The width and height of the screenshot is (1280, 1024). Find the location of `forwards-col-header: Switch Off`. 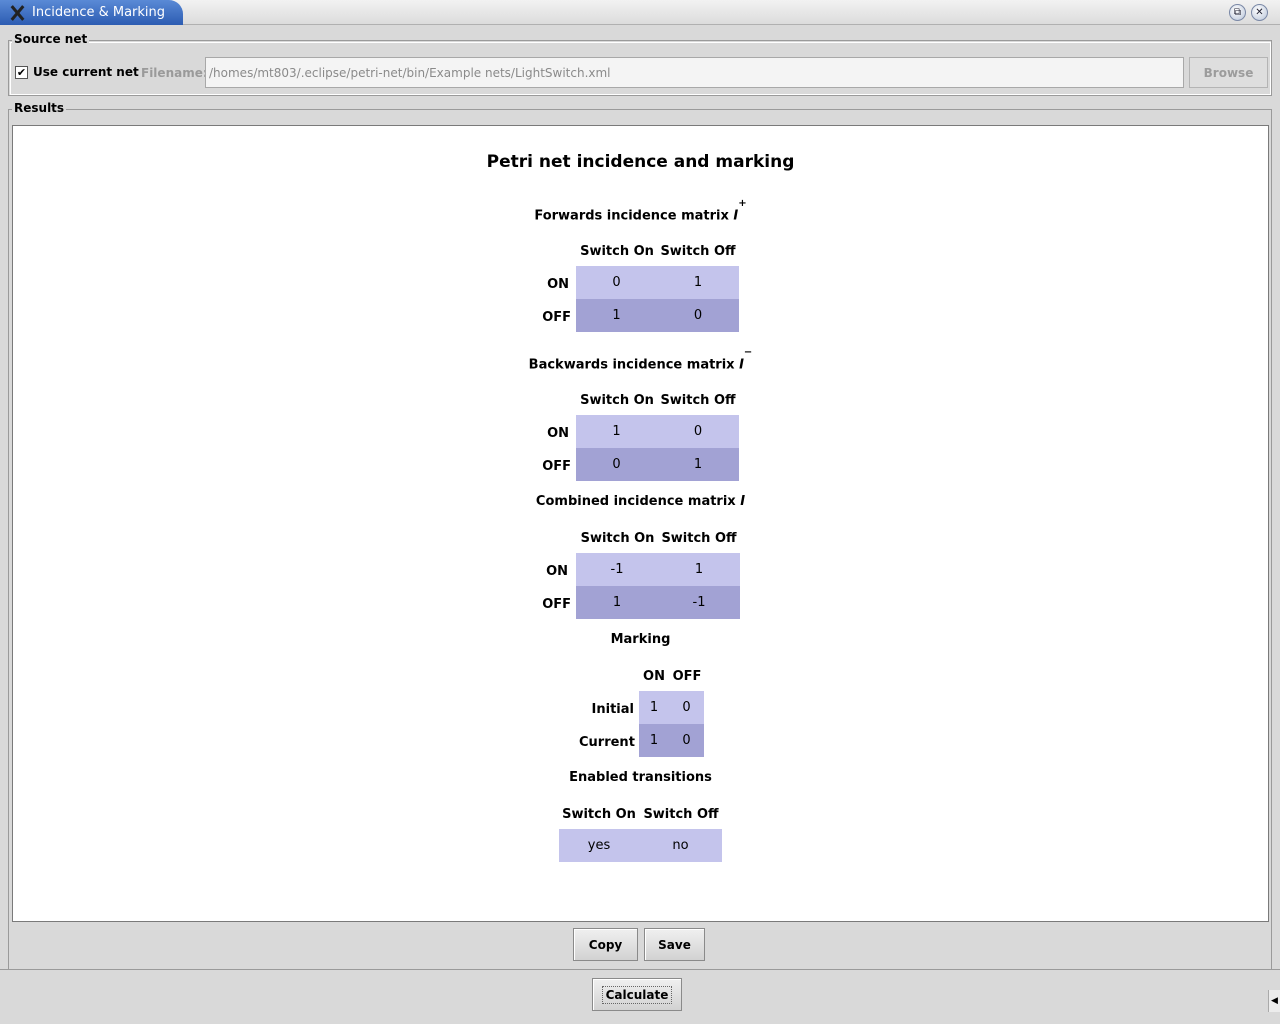

forwards-col-header: Switch Off is located at coordinates (698, 251).